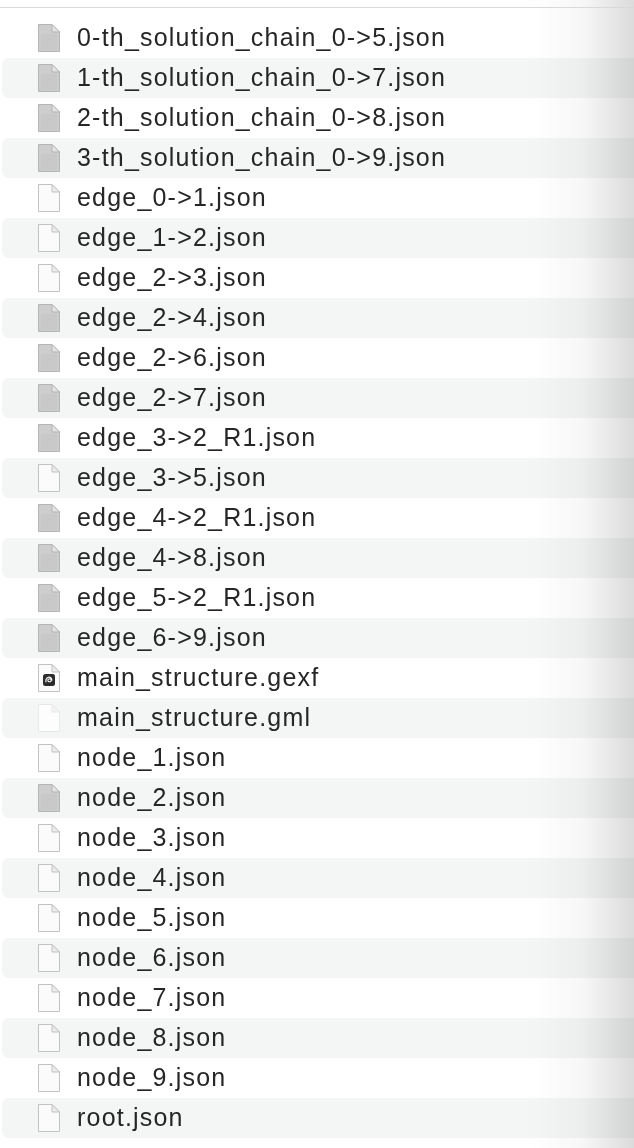  I want to click on file-row: edge_2->4.json, so click(318, 318).